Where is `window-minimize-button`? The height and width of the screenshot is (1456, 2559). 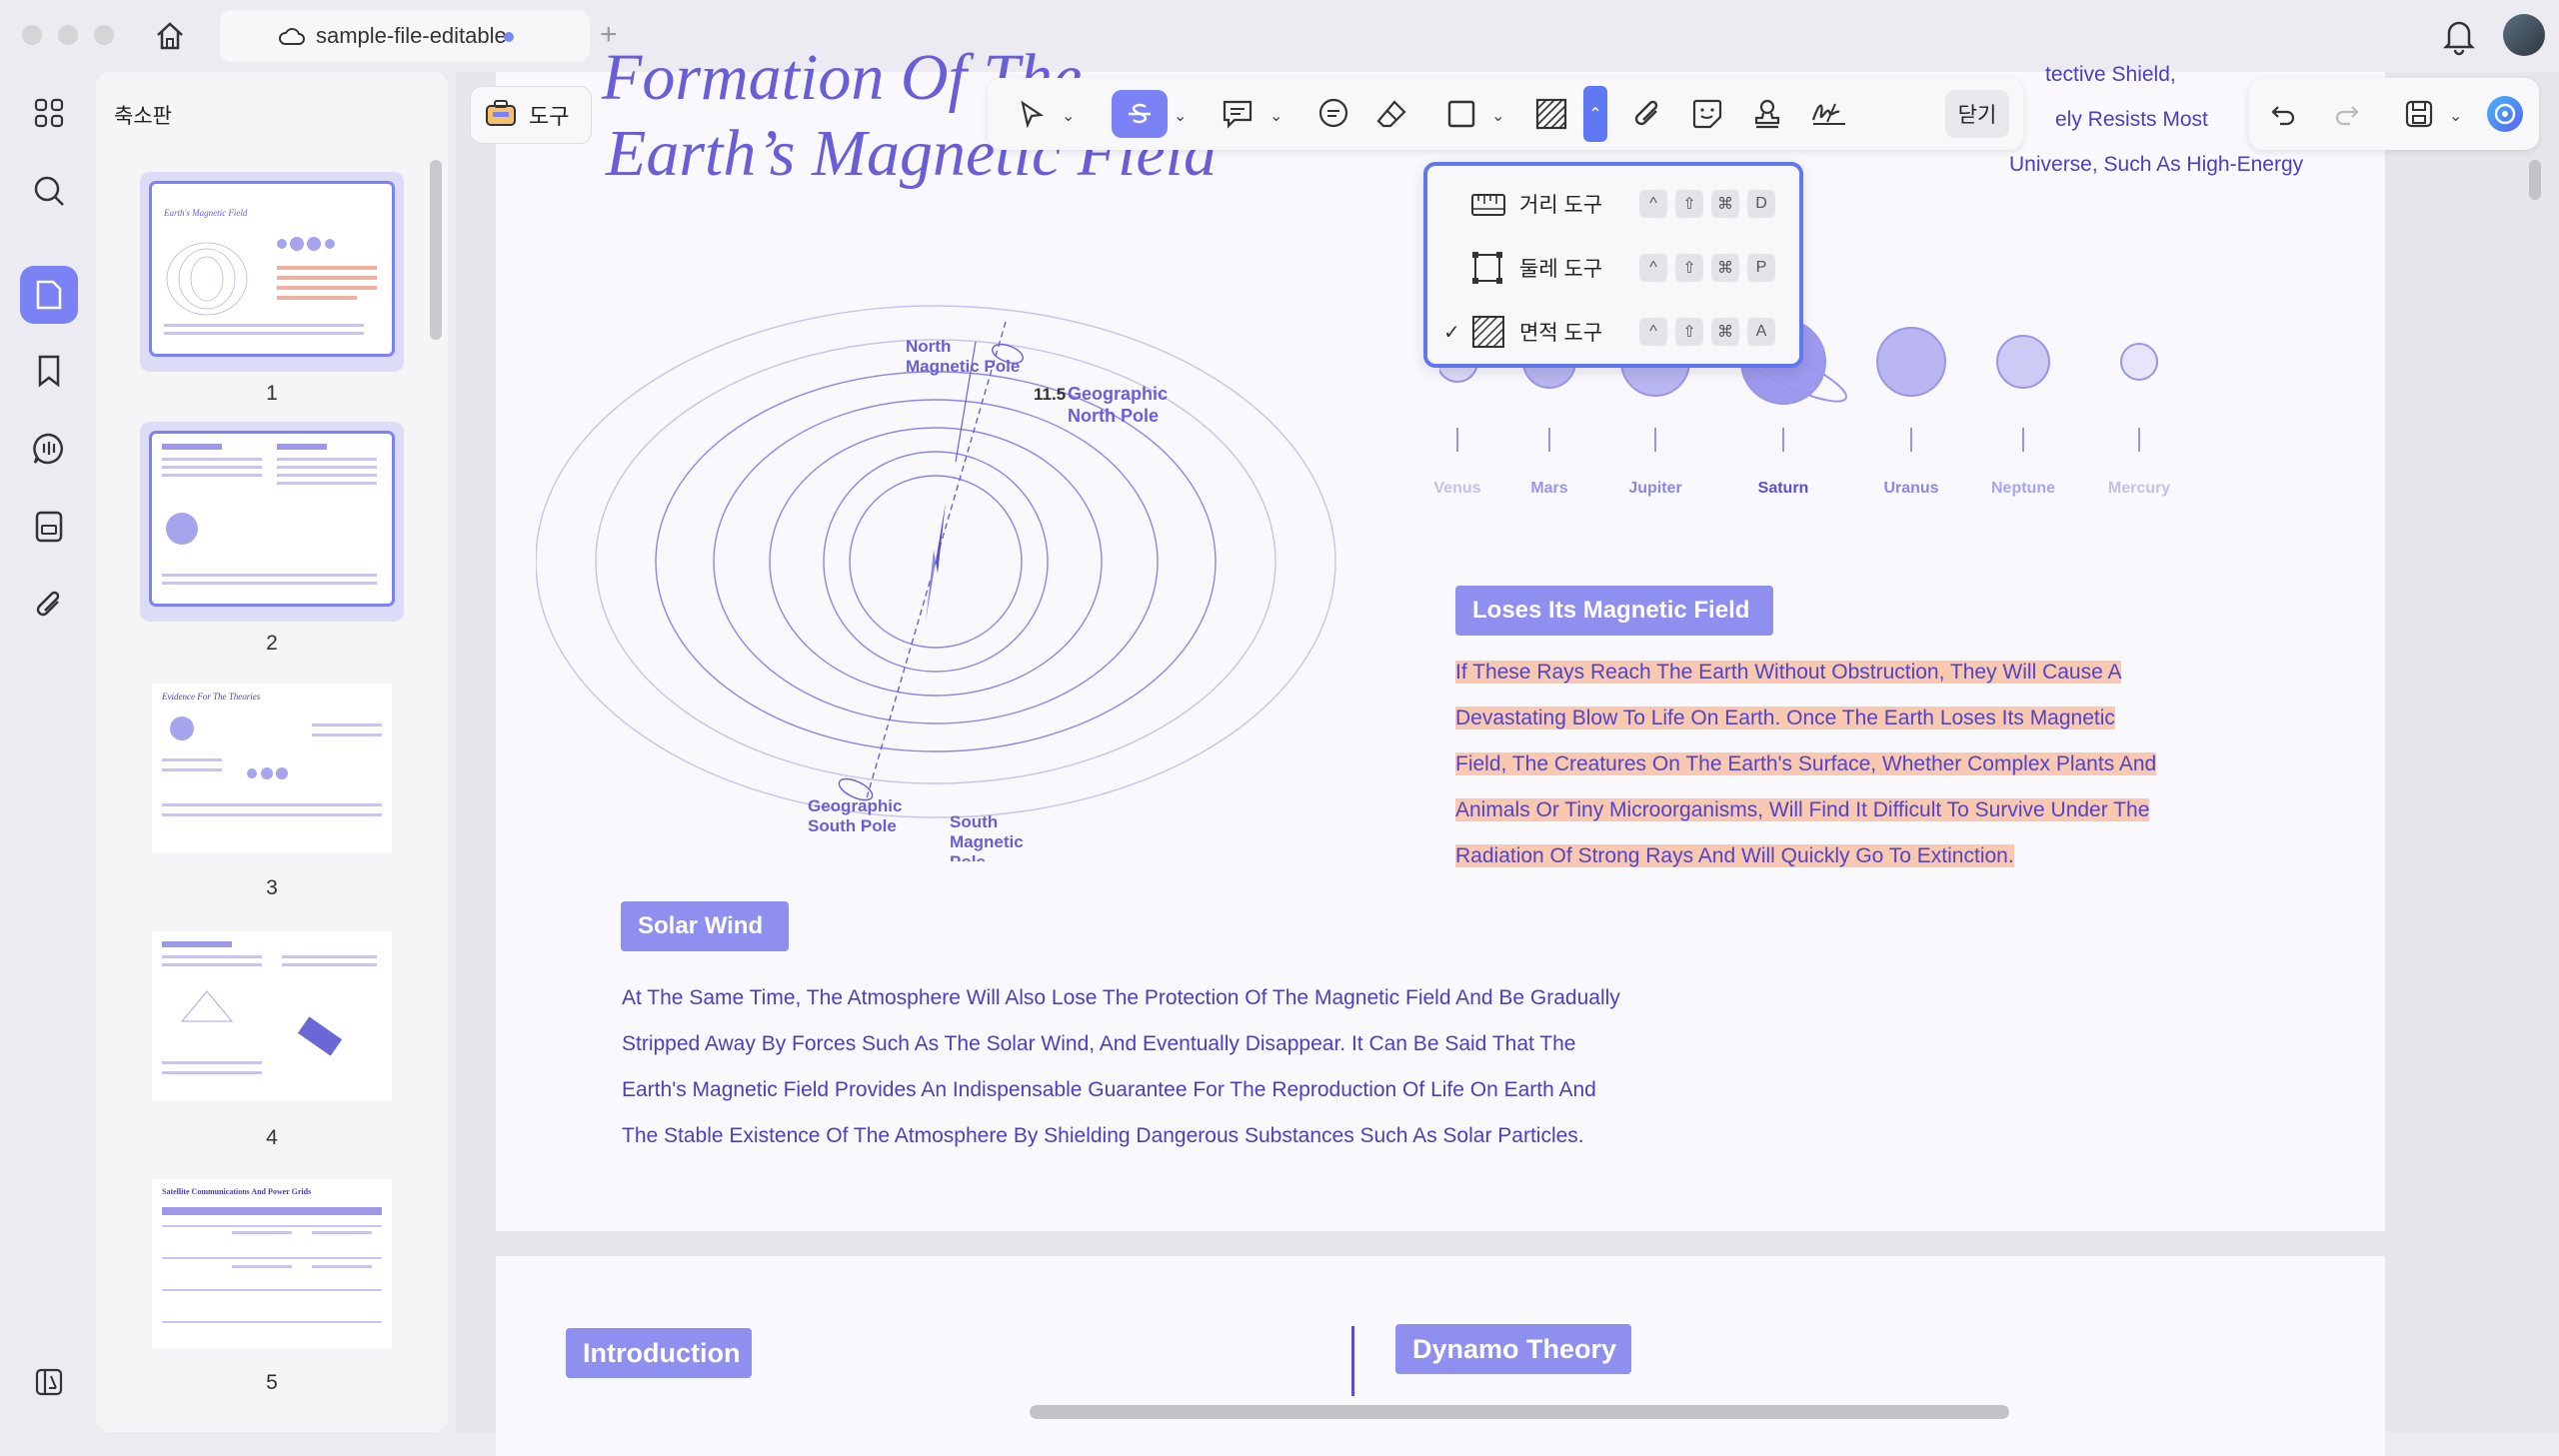 window-minimize-button is located at coordinates (68, 35).